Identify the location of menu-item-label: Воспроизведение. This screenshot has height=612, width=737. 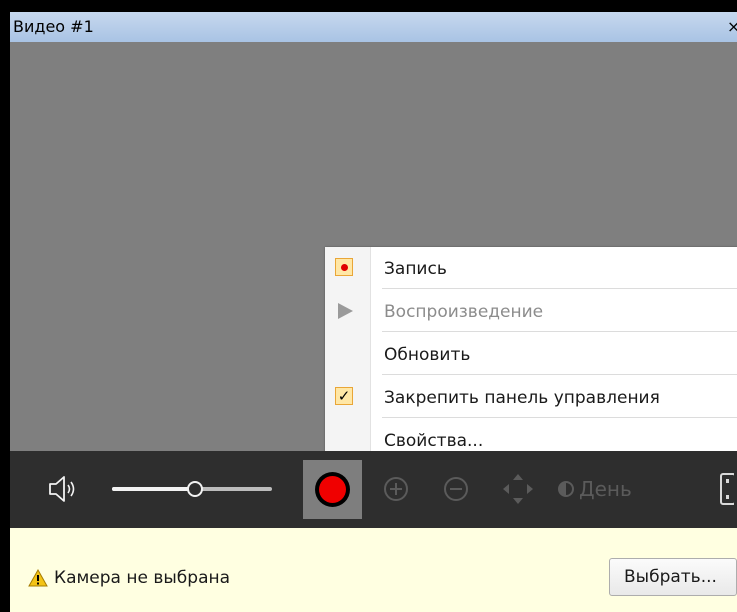
(464, 312).